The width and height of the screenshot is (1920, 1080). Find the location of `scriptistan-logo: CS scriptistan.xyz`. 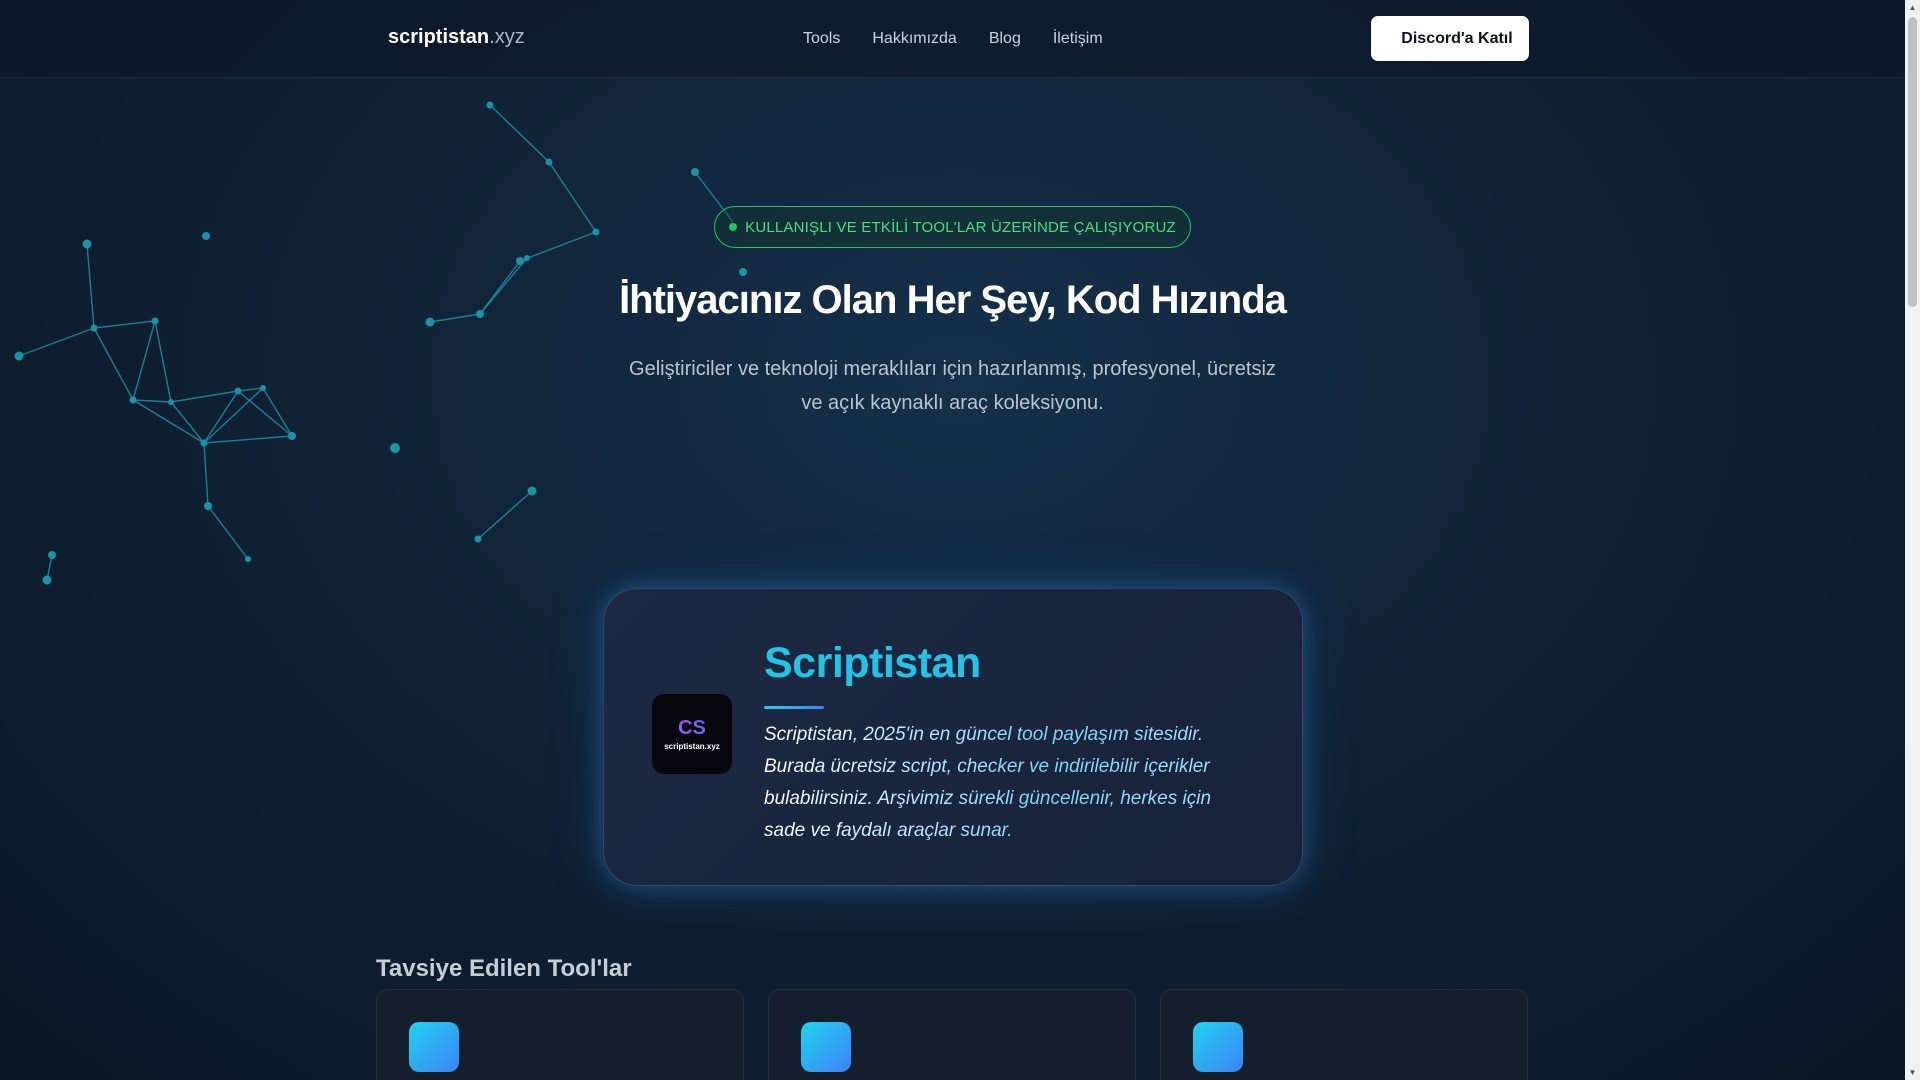

scriptistan-logo: CS scriptistan.xyz is located at coordinates (692, 734).